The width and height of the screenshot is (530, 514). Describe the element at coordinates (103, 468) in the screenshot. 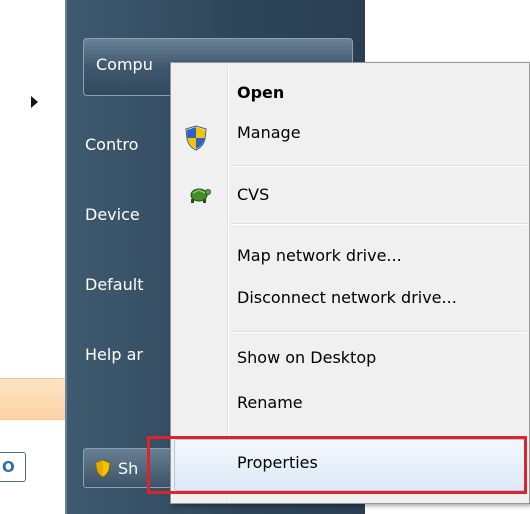

I see `shield-icon` at that location.